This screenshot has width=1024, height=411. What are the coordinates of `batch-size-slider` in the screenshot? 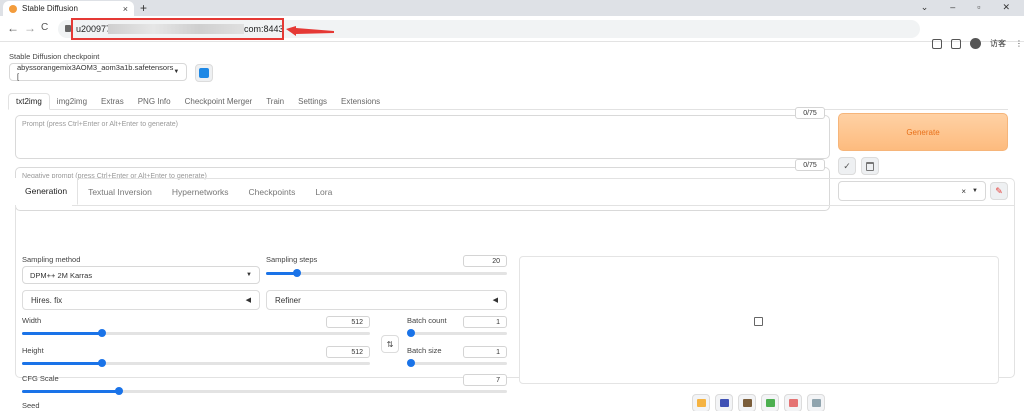 It's located at (457, 363).